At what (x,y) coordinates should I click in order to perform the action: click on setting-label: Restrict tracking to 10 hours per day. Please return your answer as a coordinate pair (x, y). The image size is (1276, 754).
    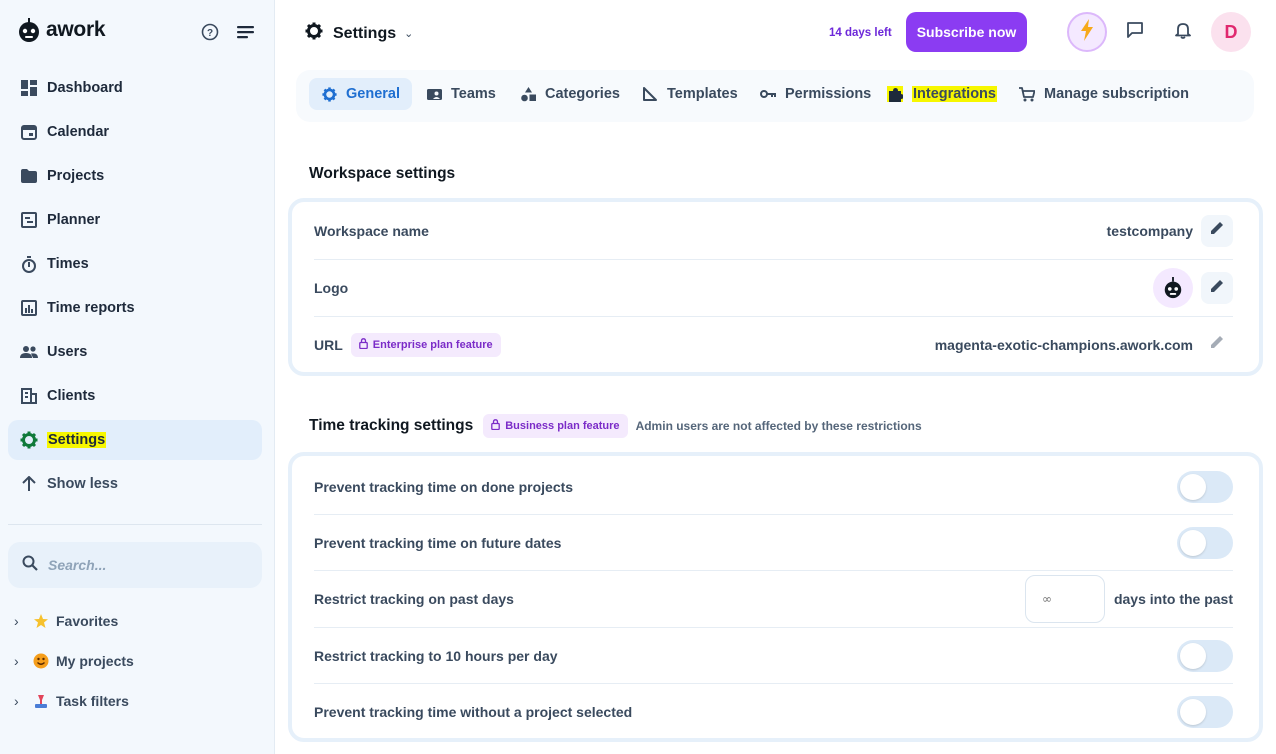
    Looking at the image, I should click on (436, 655).